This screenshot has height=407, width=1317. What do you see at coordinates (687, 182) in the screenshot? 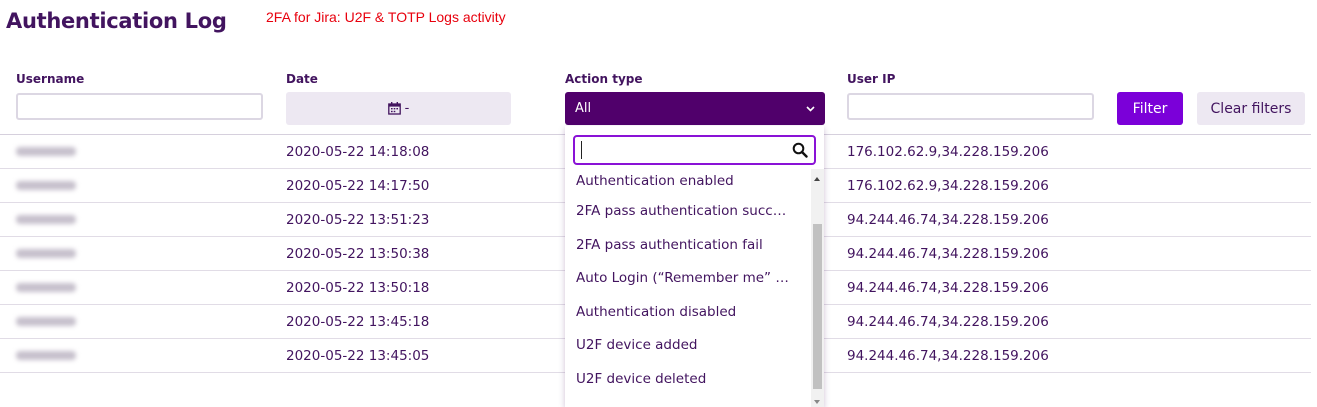
I see `dropdown-option: Authentication enabled` at bounding box center [687, 182].